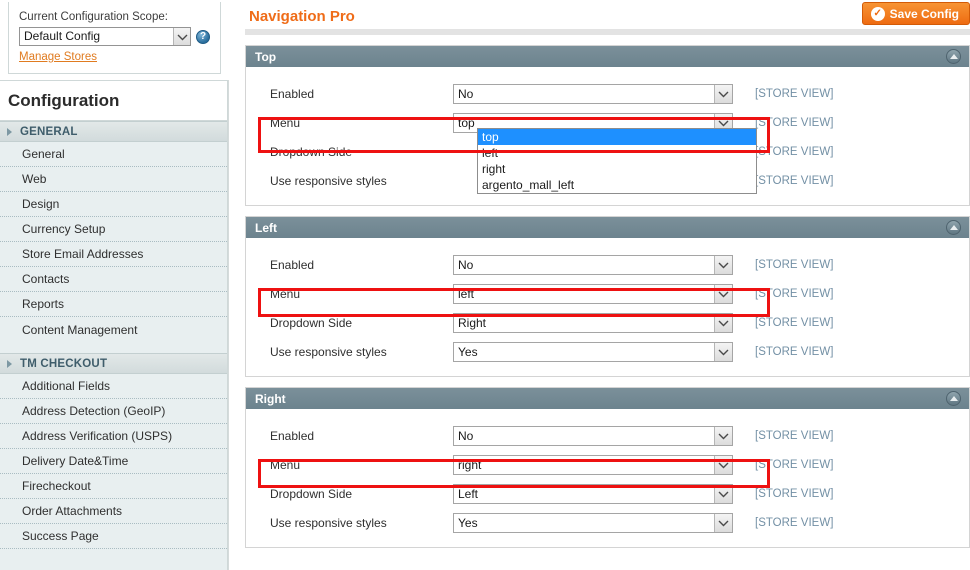  I want to click on nav-group-tm-checkout: TM CHECKOUT, so click(113, 363).